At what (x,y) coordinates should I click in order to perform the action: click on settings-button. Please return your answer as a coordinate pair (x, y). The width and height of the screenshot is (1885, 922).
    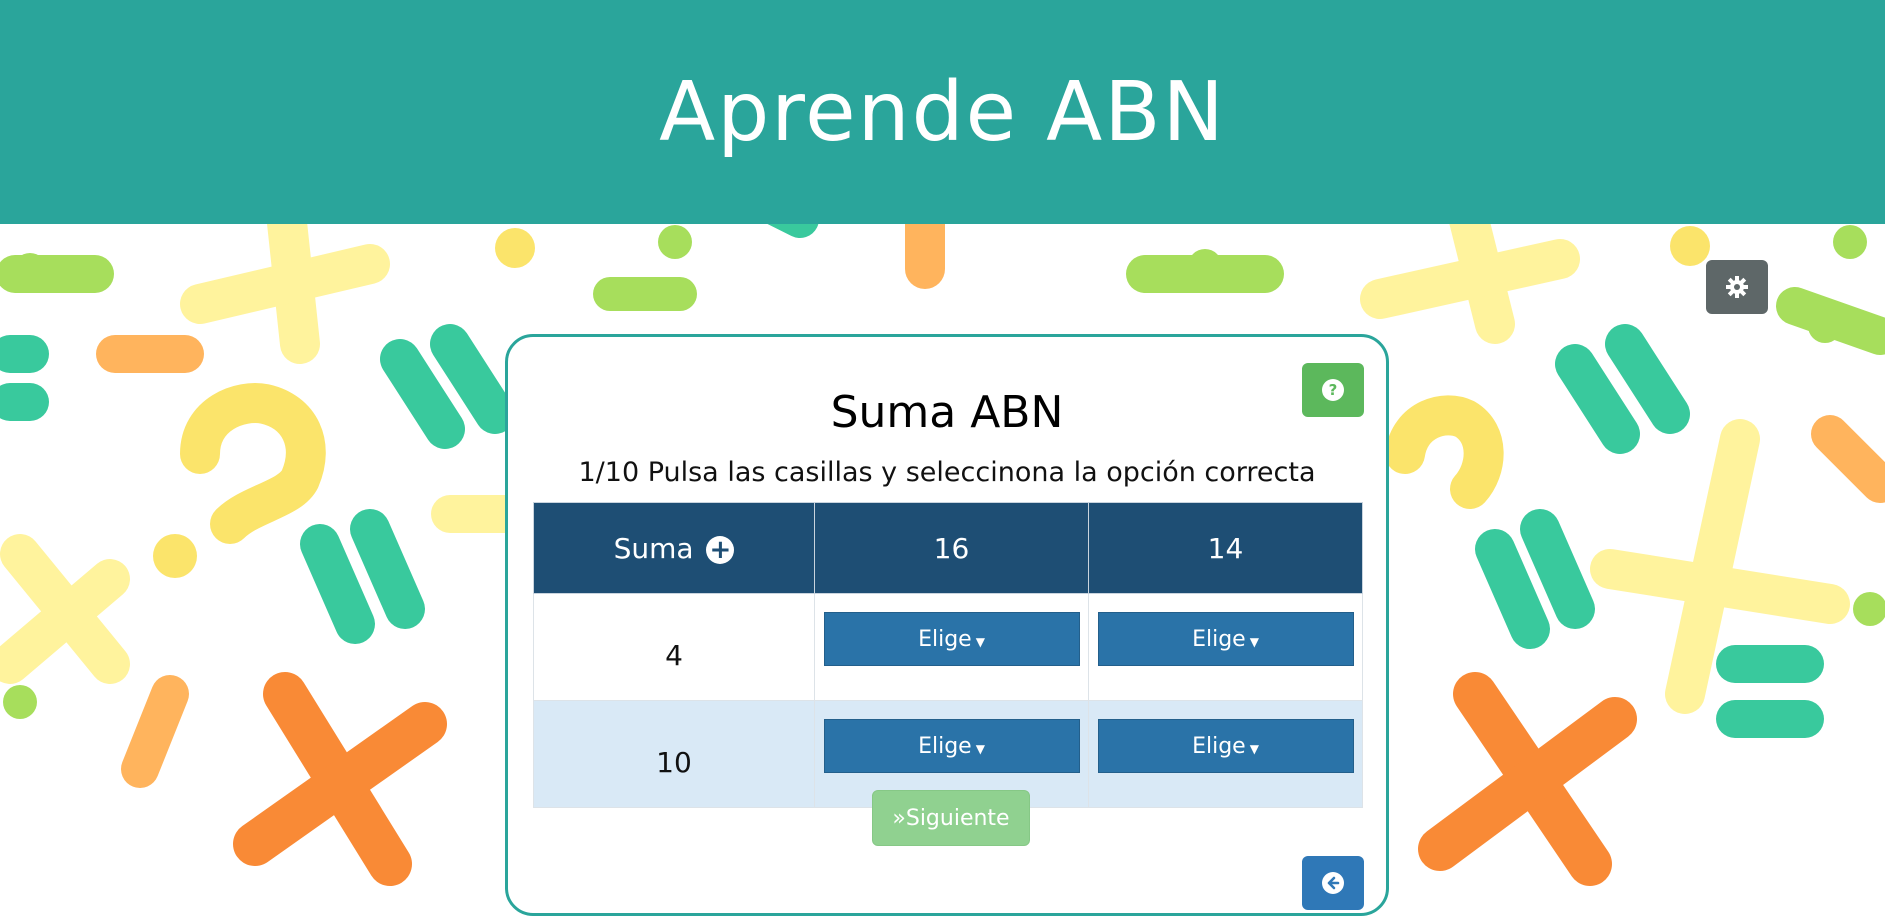
    Looking at the image, I should click on (1737, 287).